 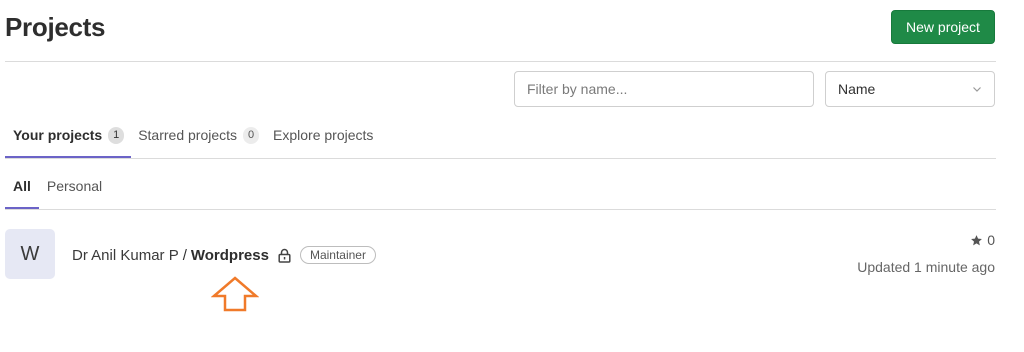 I want to click on new-project-button: New project, so click(x=943, y=27).